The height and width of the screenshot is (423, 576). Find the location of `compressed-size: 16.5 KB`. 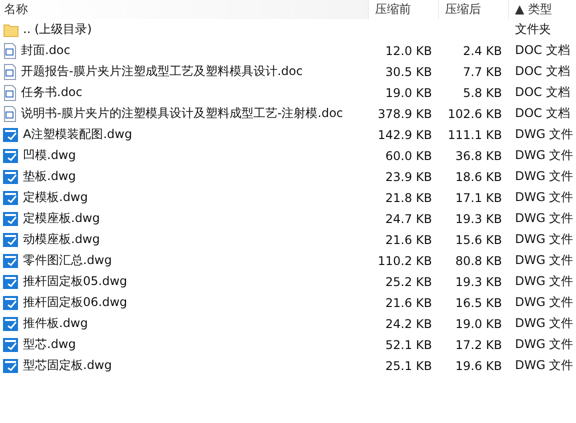

compressed-size: 16.5 KB is located at coordinates (479, 303).